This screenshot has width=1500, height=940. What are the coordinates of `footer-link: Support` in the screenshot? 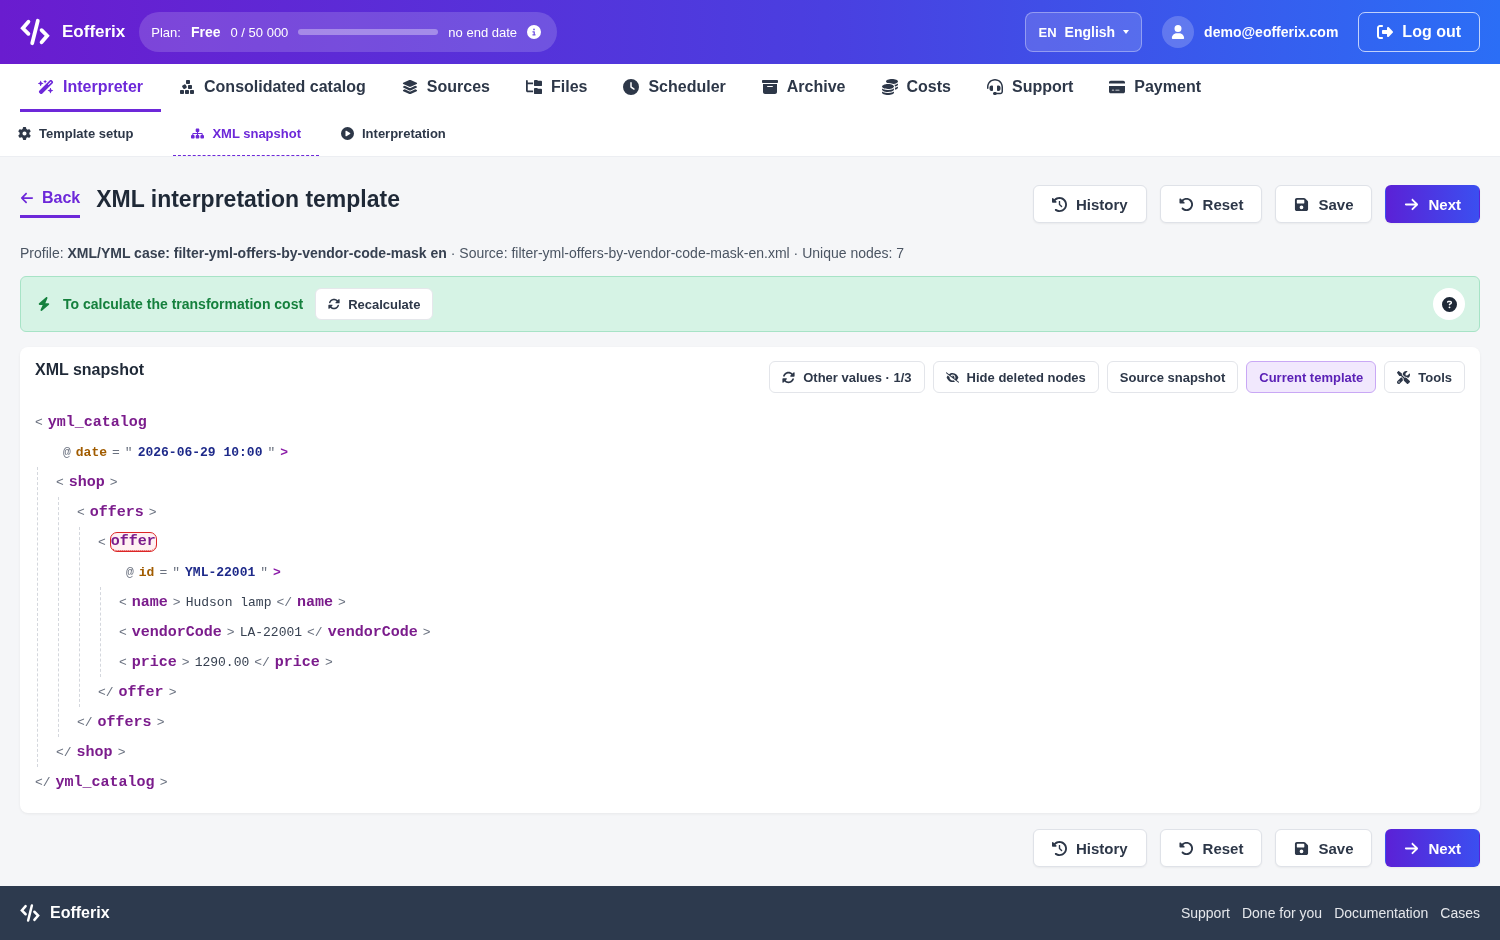 It's located at (1205, 913).